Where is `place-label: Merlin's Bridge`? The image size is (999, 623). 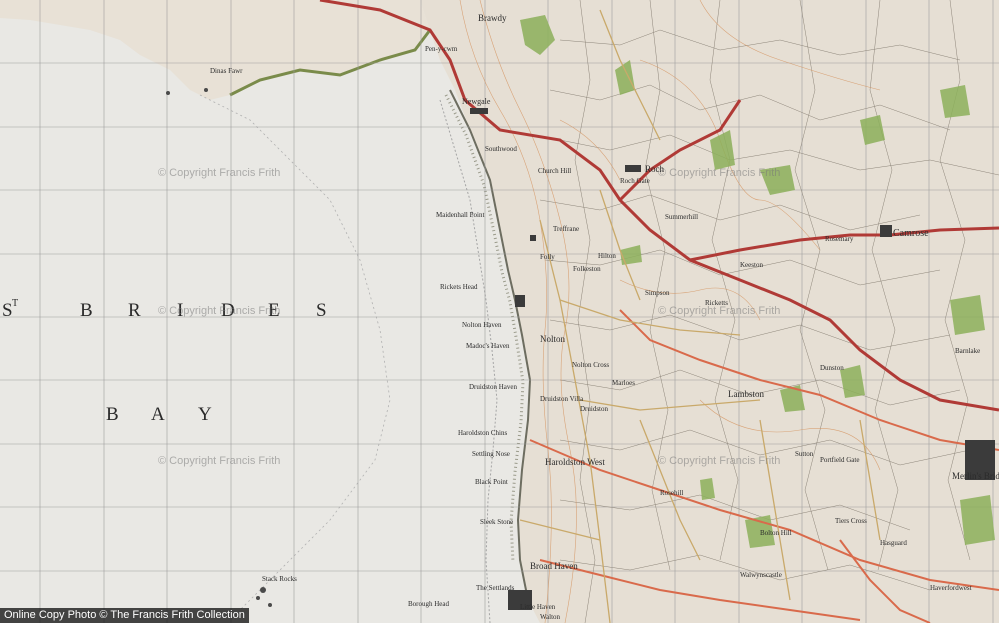 place-label: Merlin's Bridge is located at coordinates (975, 476).